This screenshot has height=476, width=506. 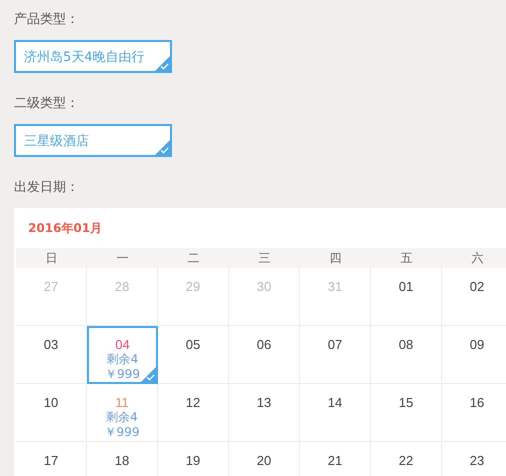 I want to click on day-number: 21, so click(x=335, y=460).